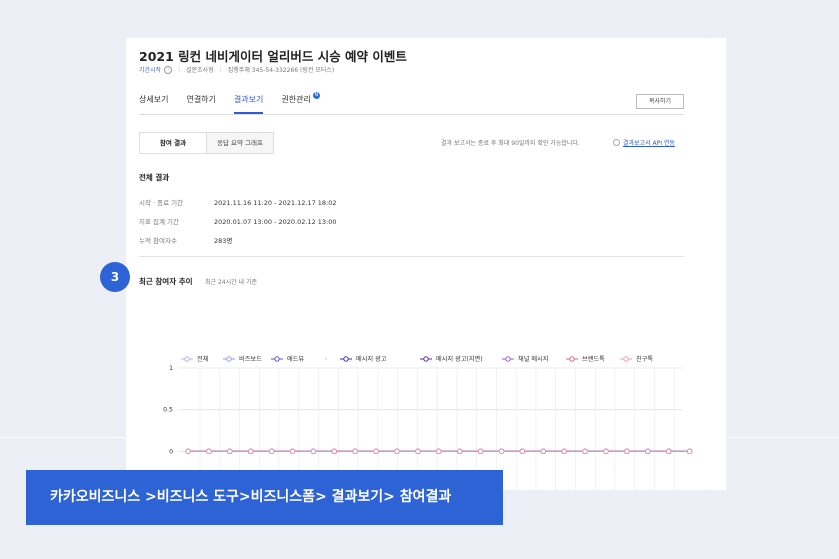  Describe the element at coordinates (275, 222) in the screenshot. I see `info-value: 2020.01.07 13:00 - 2020.02.12 13:00` at that location.